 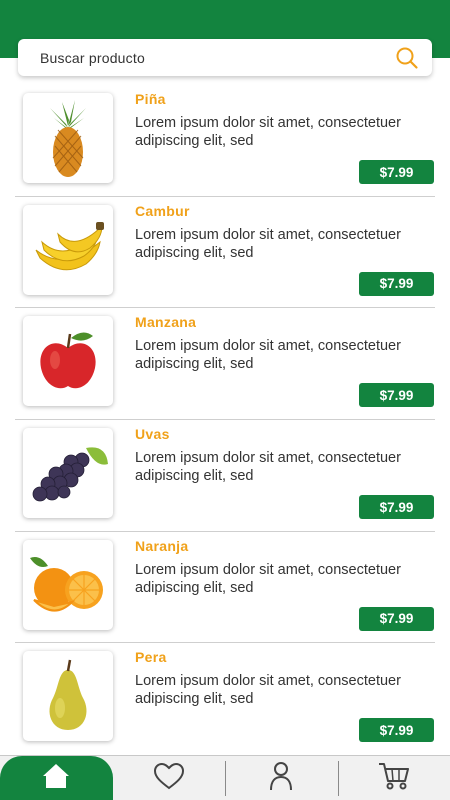 I want to click on home-icon, so click(x=56, y=778).